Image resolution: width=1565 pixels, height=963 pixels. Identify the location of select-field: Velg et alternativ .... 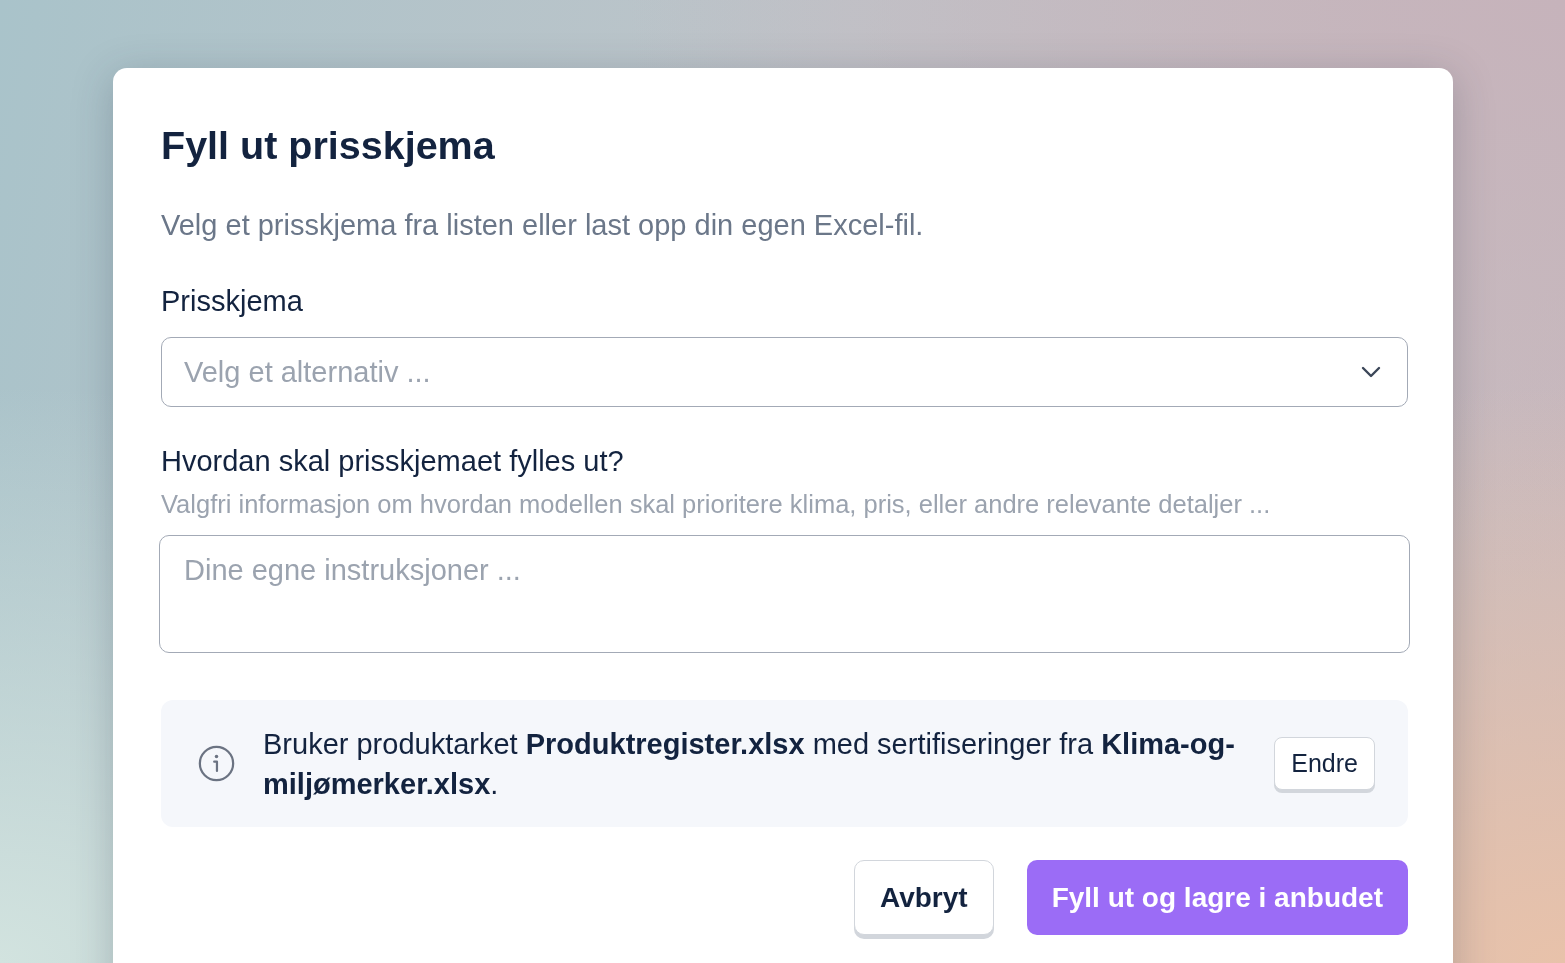
(784, 372).